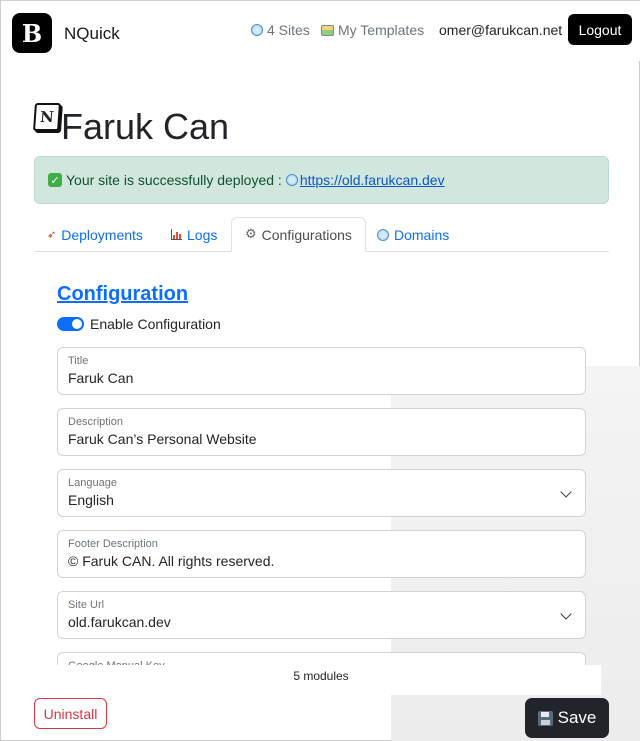  I want to click on page-title: Faruk Can, so click(145, 126).